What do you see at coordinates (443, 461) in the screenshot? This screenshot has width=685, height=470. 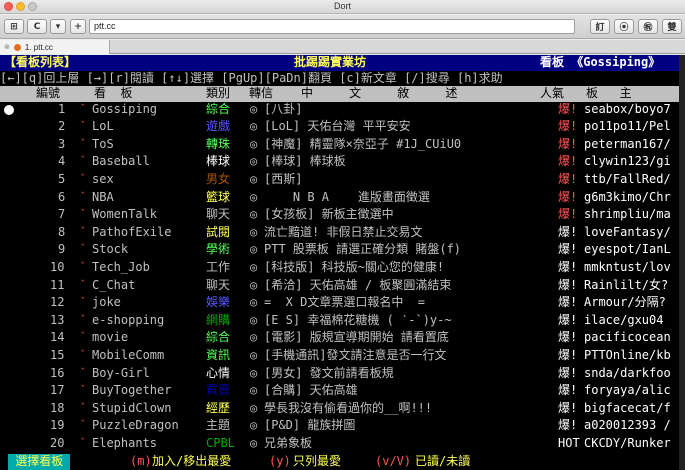 I see `footer-text-v: 已讀/未讀` at bounding box center [443, 461].